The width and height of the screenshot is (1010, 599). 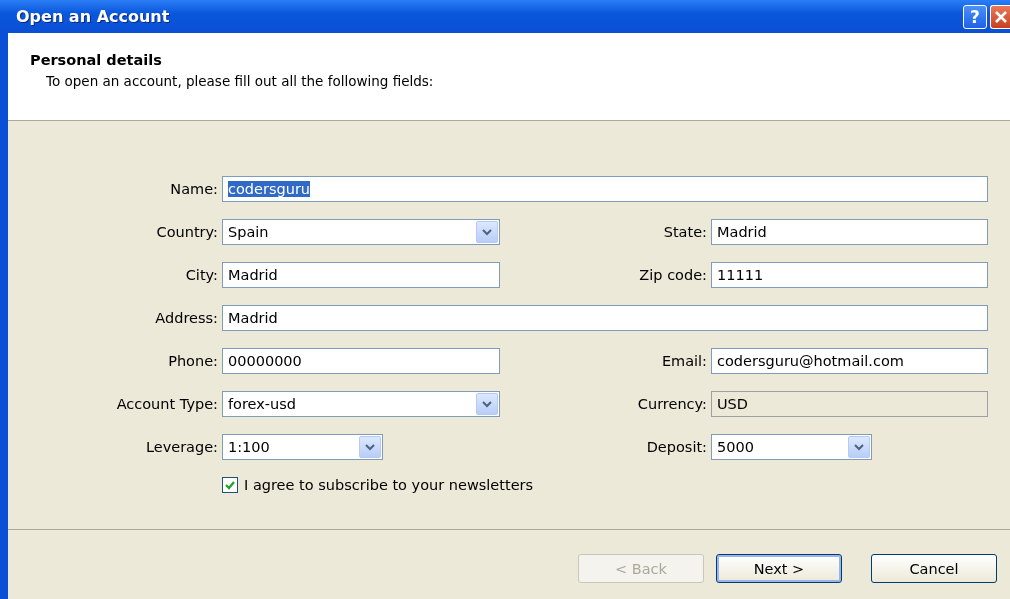 What do you see at coordinates (849, 275) in the screenshot?
I see `text-field: 11111` at bounding box center [849, 275].